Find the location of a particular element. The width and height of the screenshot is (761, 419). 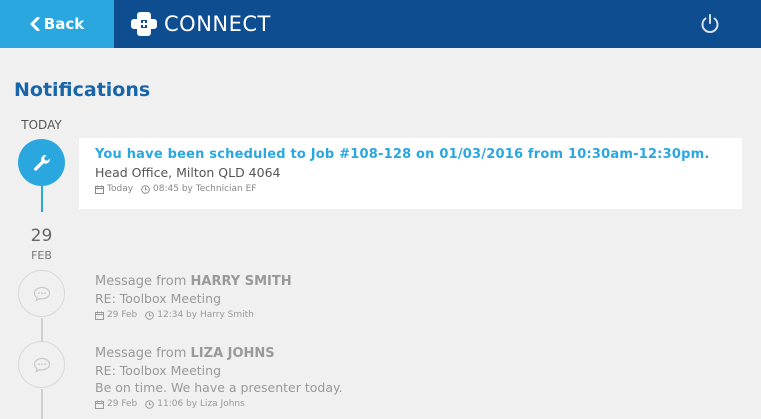

wrench-icon is located at coordinates (42, 163).